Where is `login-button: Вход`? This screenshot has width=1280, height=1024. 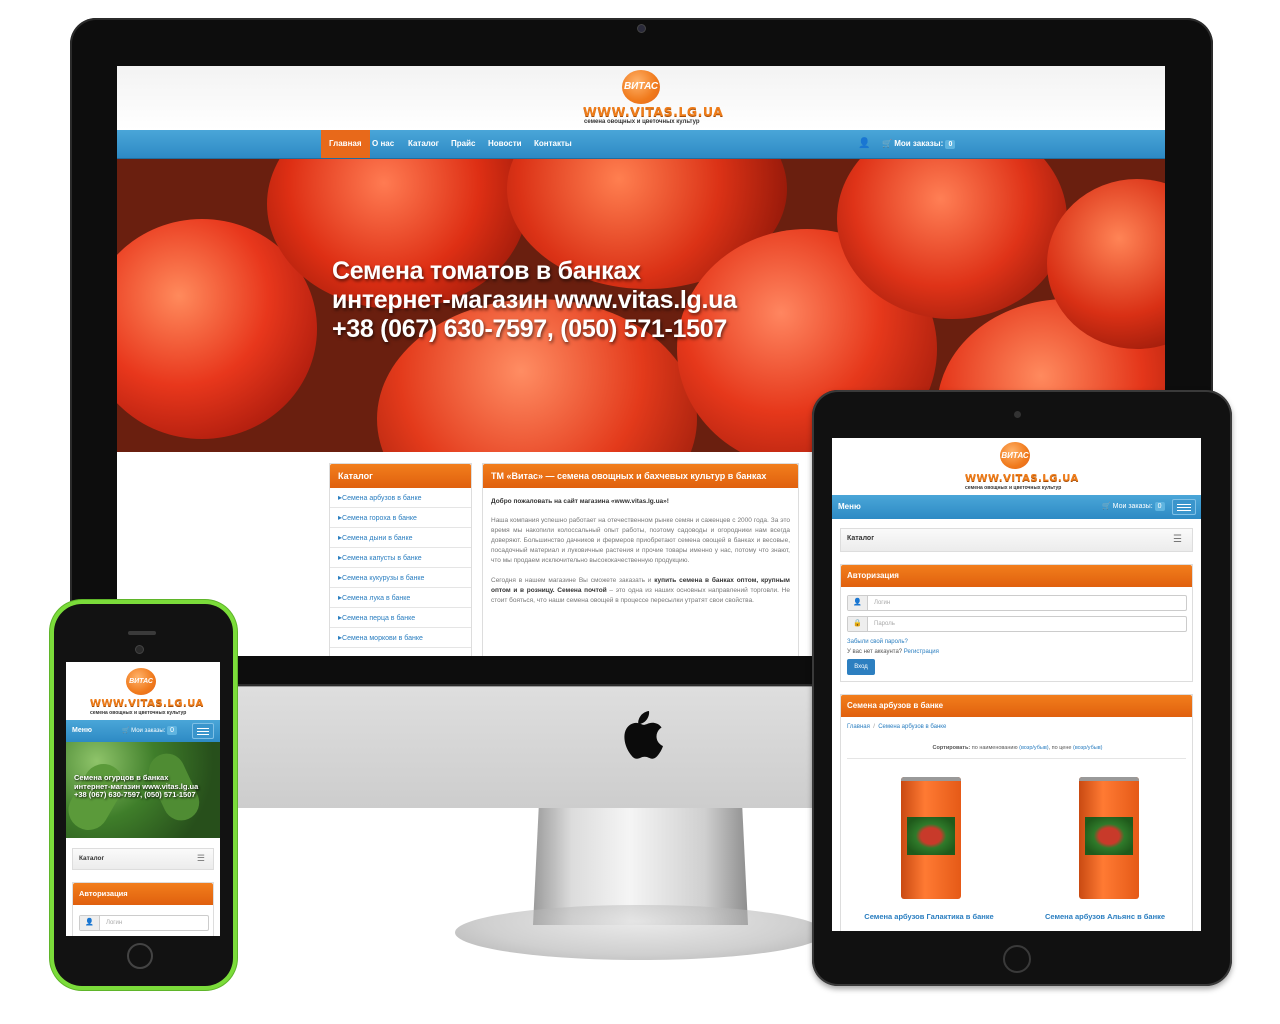
login-button: Вход is located at coordinates (861, 667).